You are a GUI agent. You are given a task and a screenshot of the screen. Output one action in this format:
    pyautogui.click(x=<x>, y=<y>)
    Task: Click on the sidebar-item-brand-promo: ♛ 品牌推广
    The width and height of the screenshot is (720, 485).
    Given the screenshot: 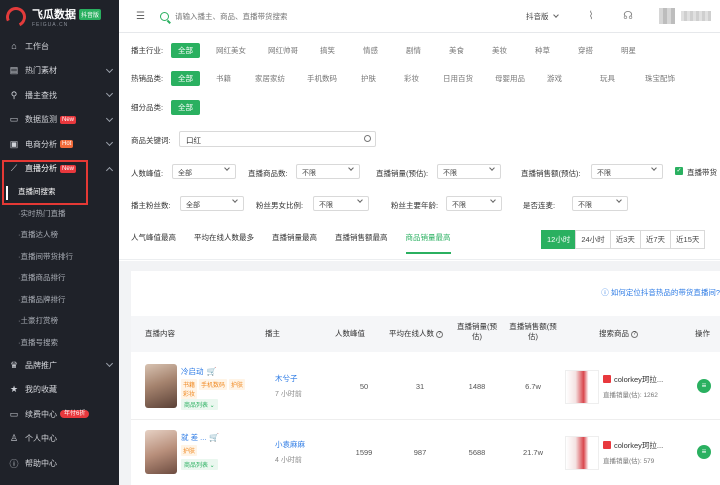 What is the action you would take?
    pyautogui.click(x=59, y=365)
    